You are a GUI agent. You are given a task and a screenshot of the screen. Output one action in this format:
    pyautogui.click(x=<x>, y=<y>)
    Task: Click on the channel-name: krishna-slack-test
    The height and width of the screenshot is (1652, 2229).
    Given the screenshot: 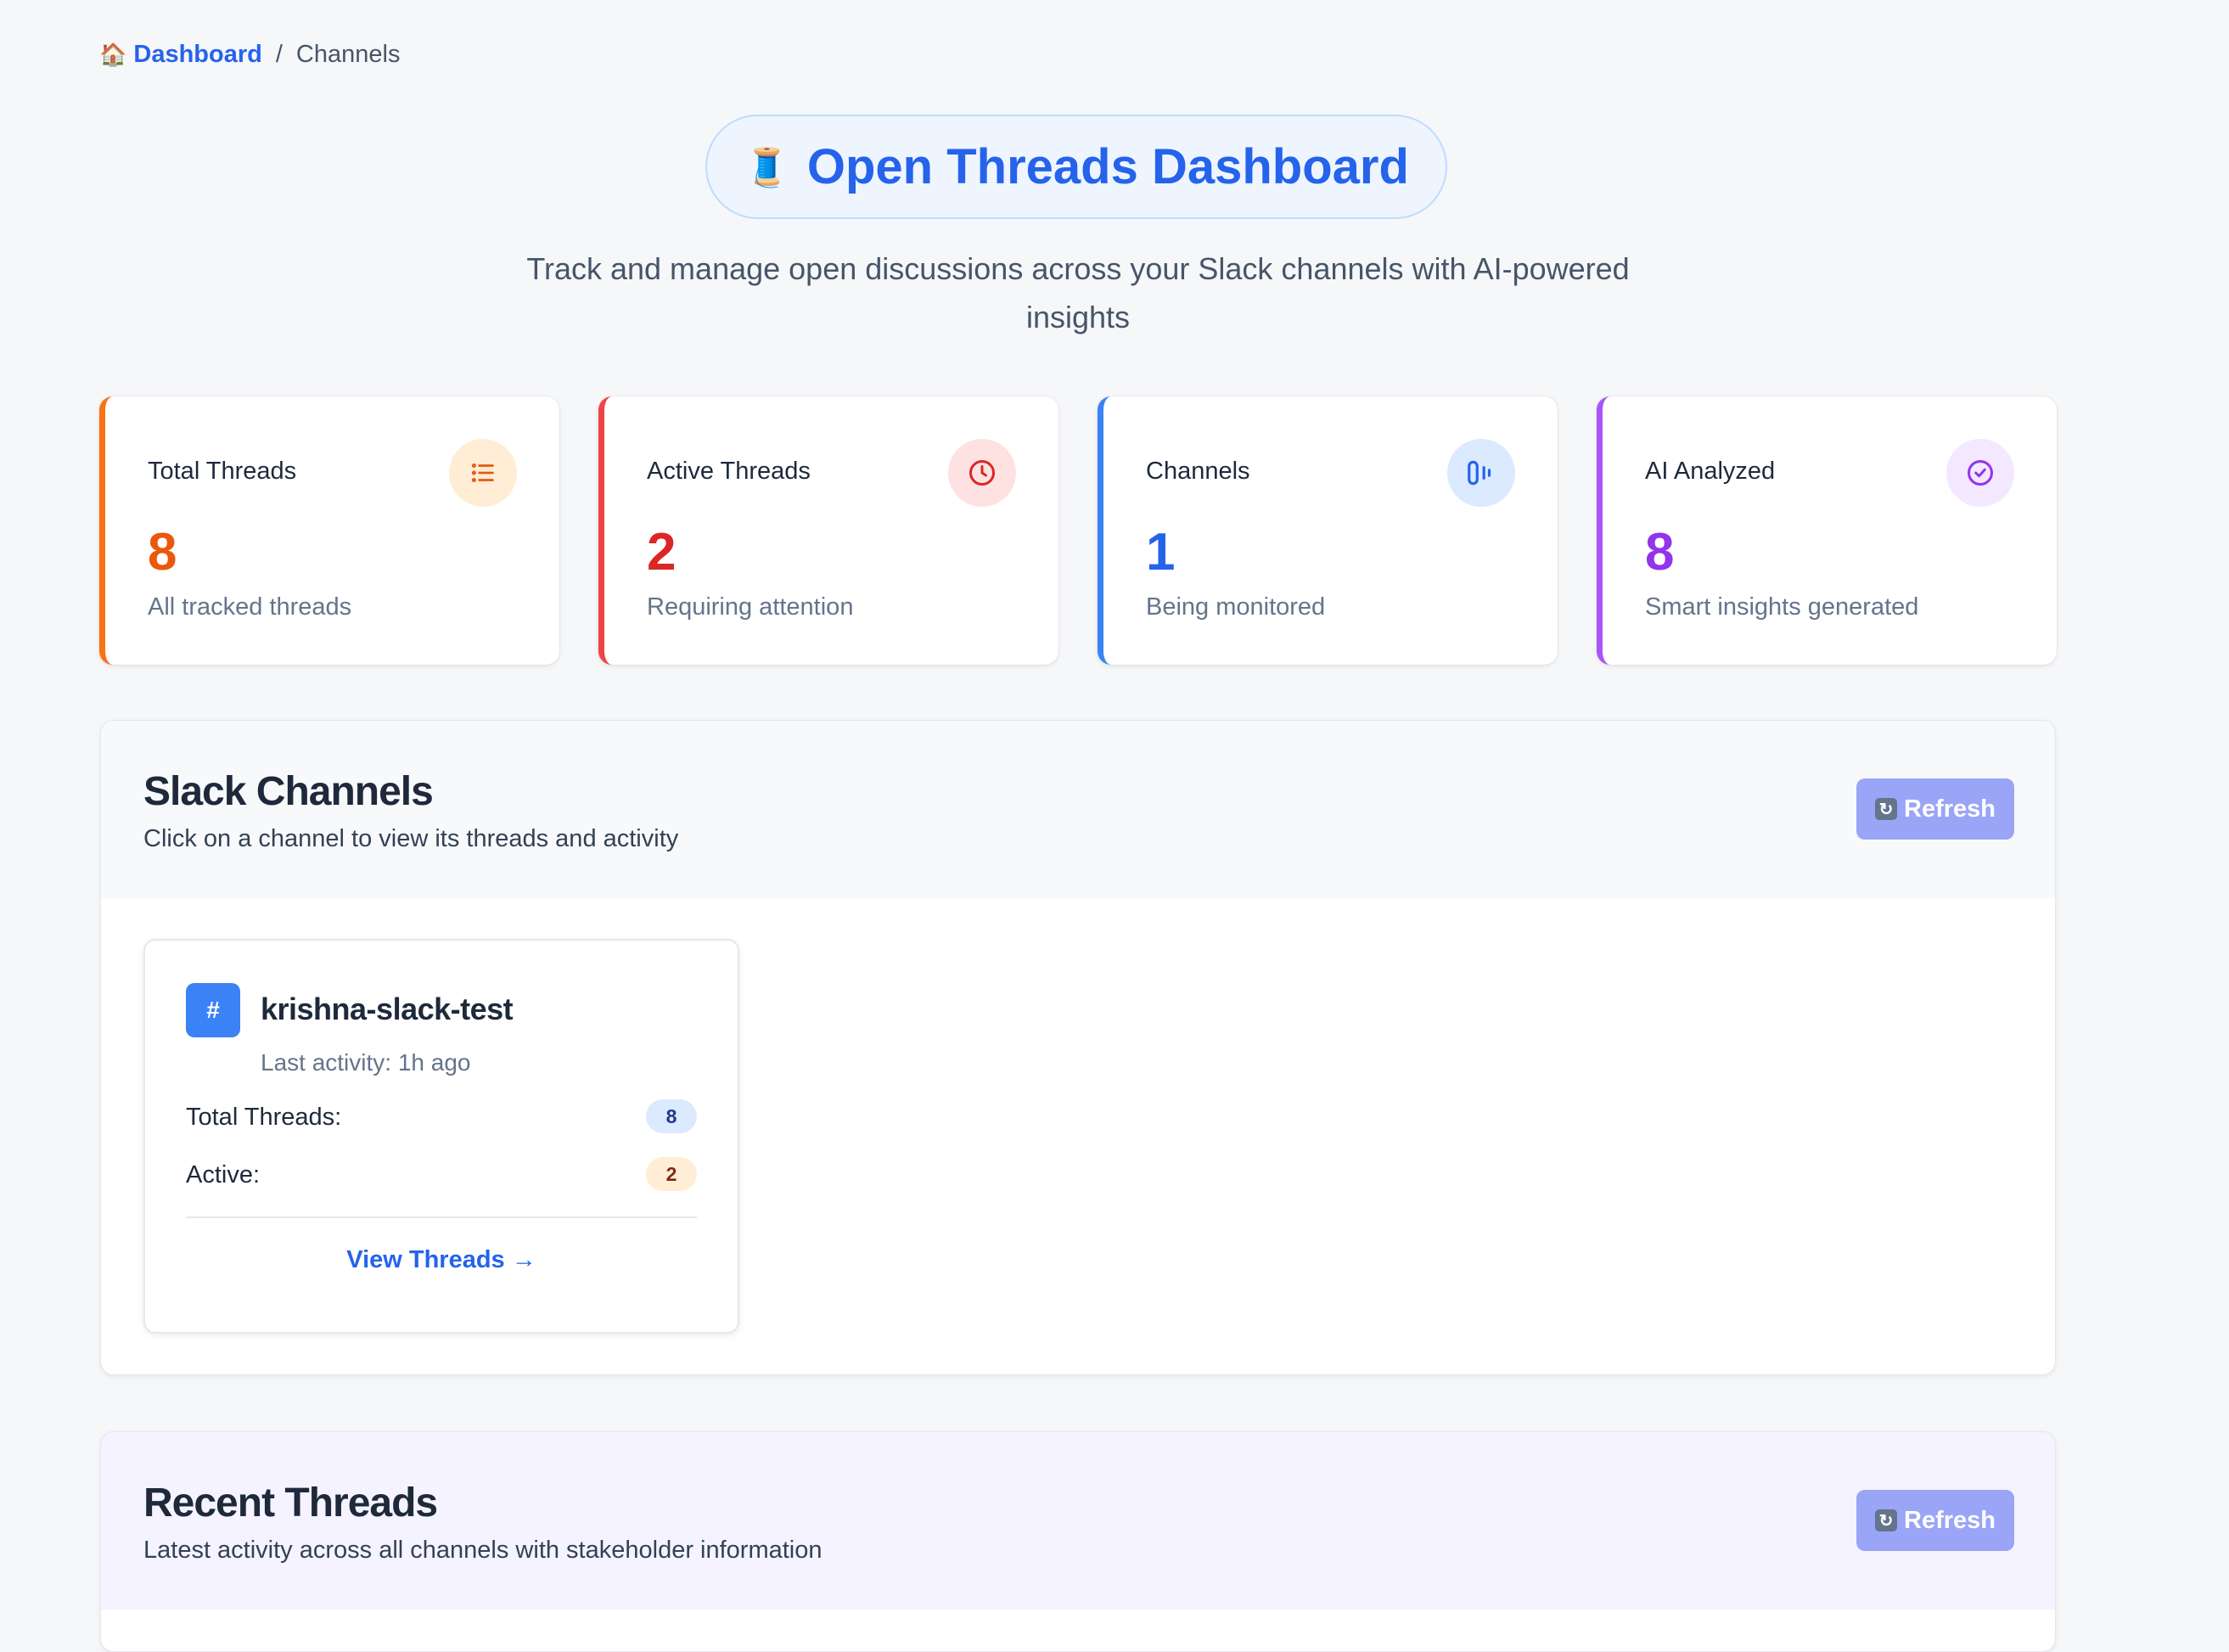 What is the action you would take?
    pyautogui.click(x=387, y=1009)
    